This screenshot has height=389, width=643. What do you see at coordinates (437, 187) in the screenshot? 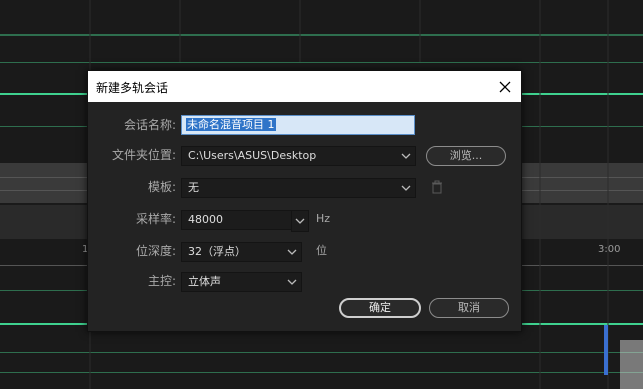
I see `trash-icon` at bounding box center [437, 187].